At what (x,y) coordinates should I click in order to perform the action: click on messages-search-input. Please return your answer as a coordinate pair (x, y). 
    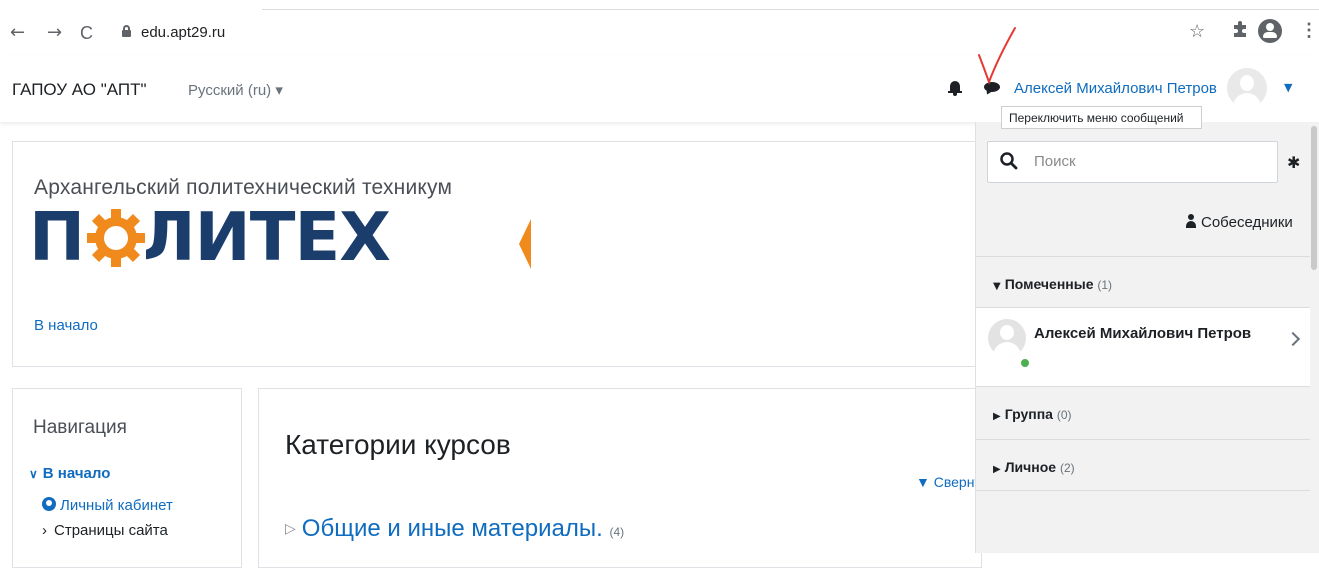
    Looking at the image, I should click on (1149, 161).